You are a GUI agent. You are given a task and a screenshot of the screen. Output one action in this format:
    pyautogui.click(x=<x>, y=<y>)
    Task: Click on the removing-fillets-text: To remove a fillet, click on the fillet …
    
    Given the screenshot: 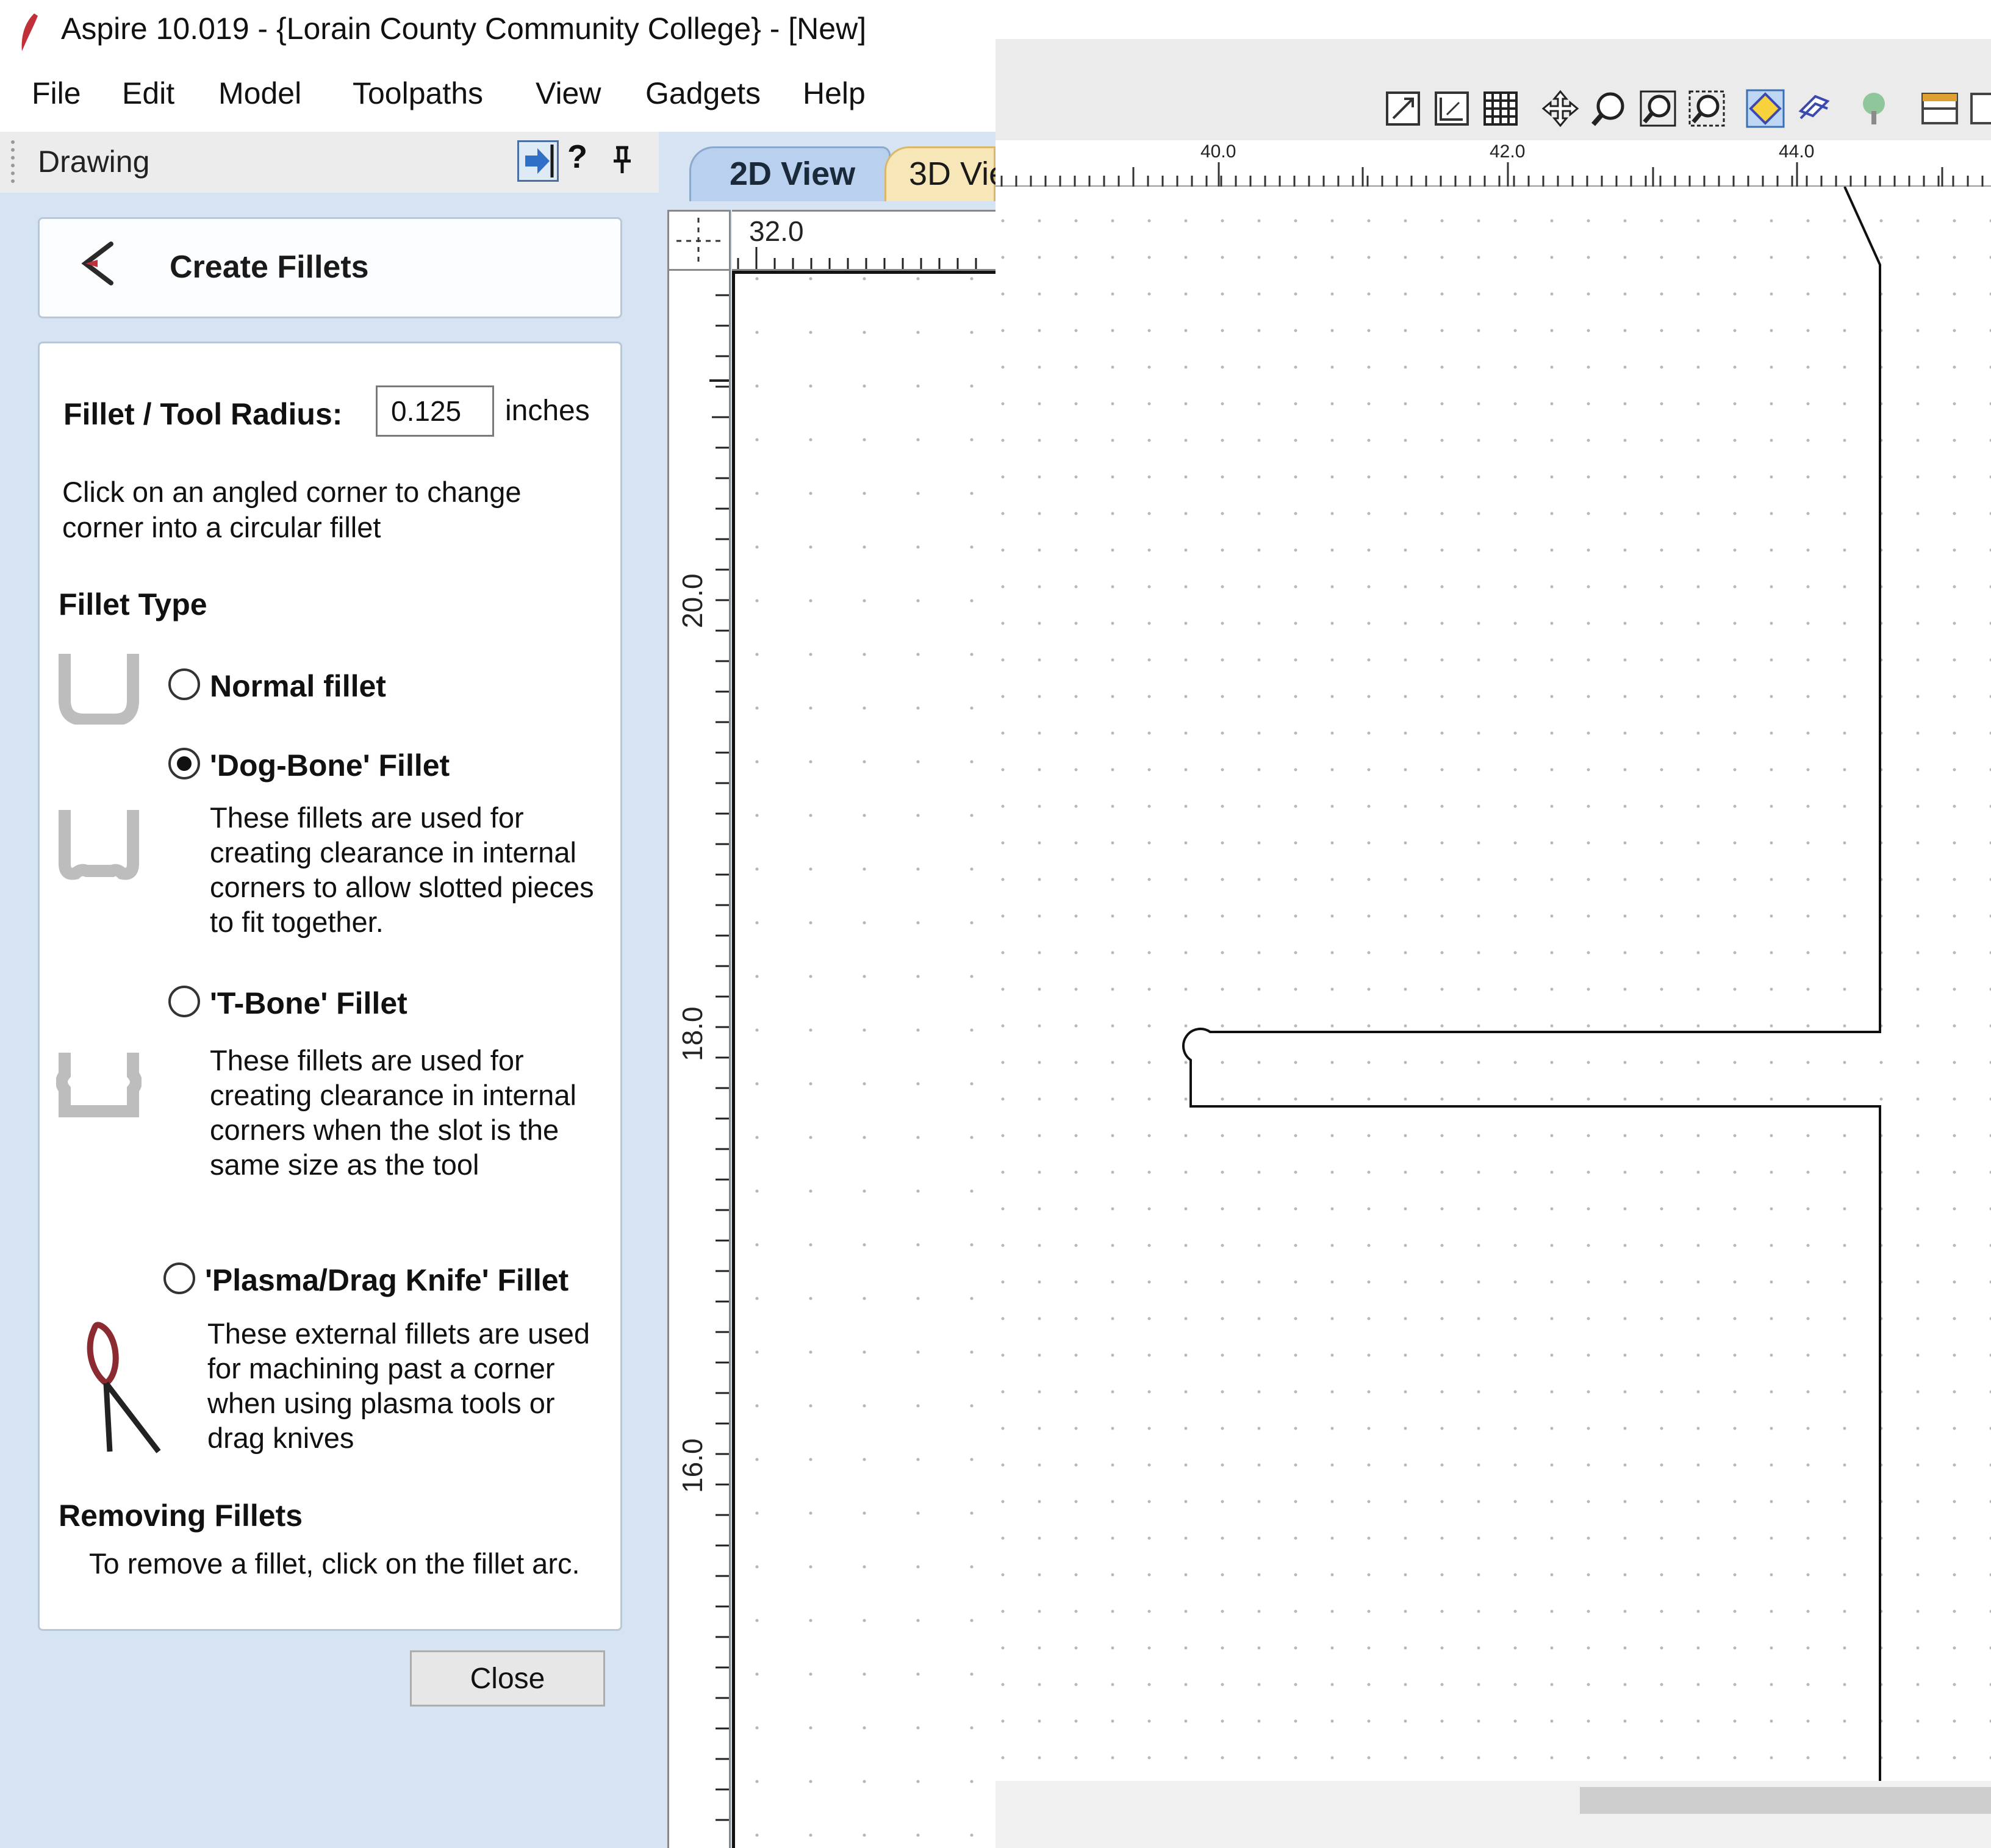 What is the action you would take?
    pyautogui.click(x=334, y=1563)
    